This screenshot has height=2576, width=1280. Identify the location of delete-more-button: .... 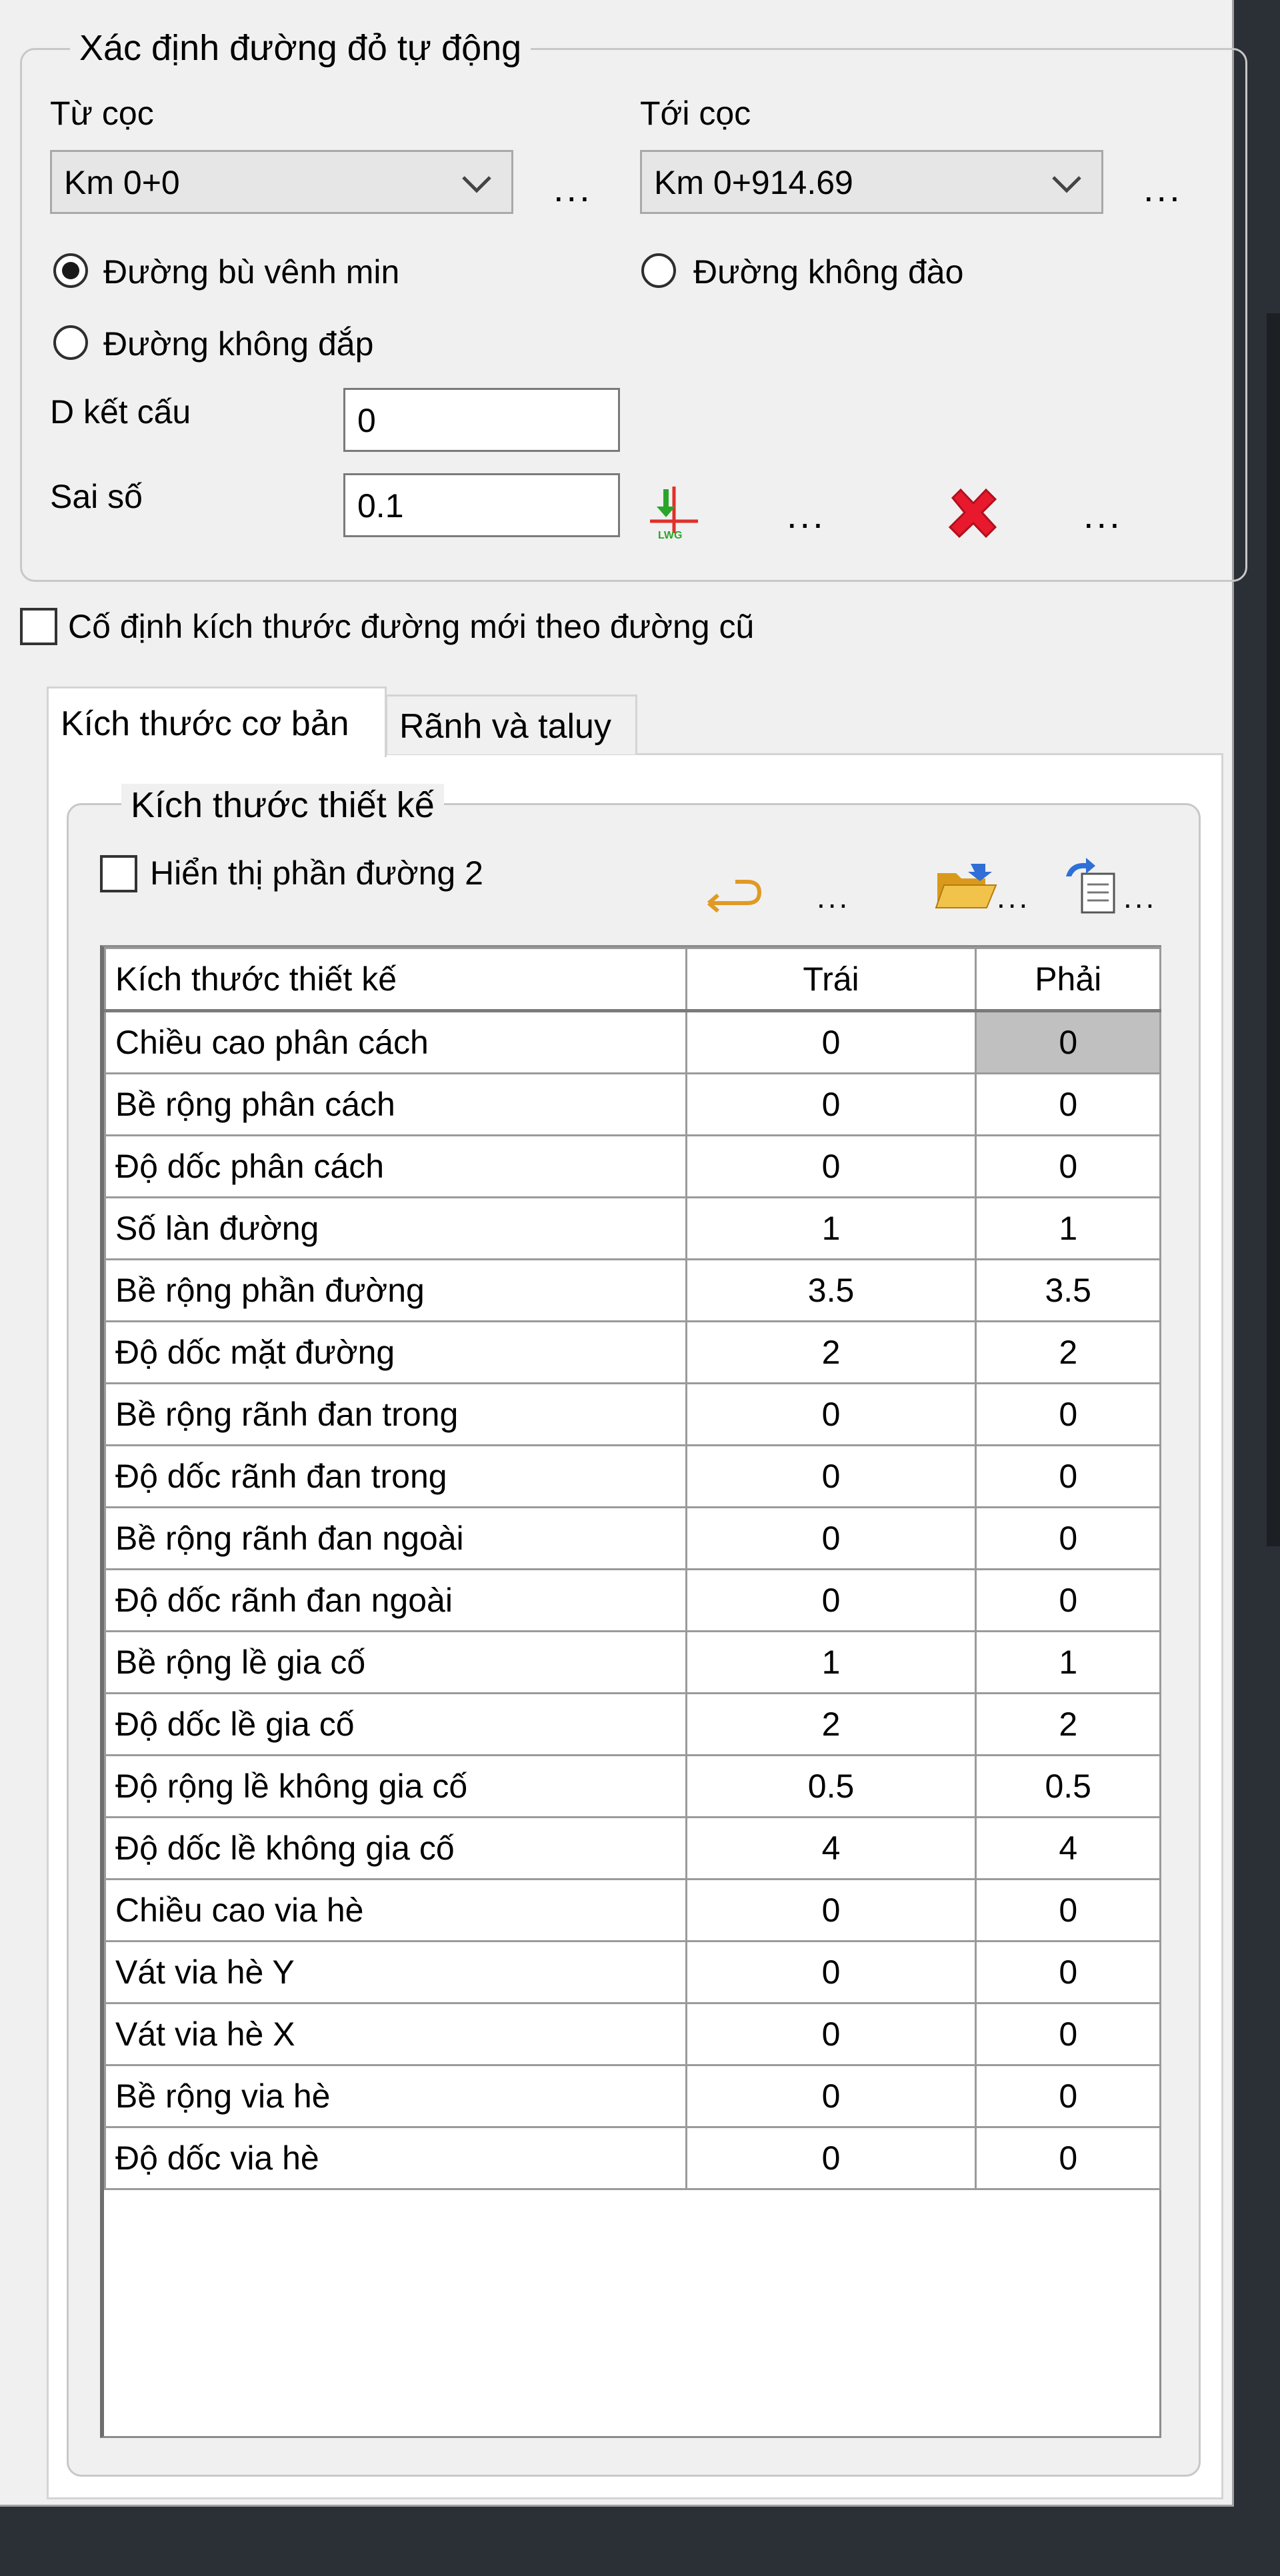
(1103, 515).